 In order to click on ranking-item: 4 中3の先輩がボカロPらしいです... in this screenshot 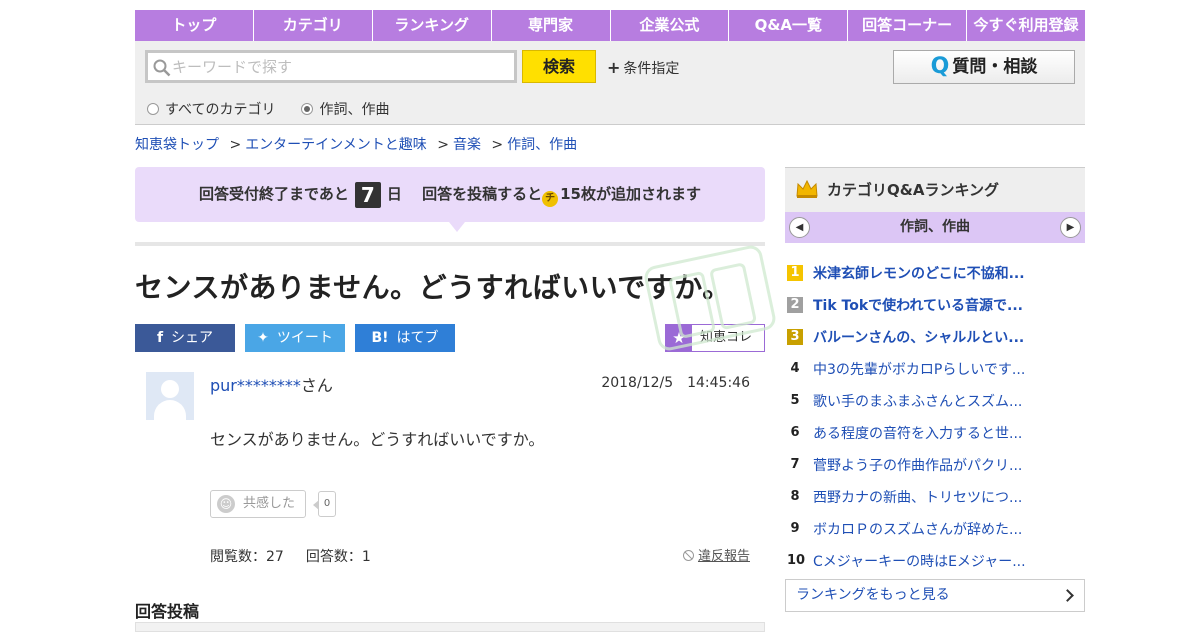, I will do `click(935, 369)`.